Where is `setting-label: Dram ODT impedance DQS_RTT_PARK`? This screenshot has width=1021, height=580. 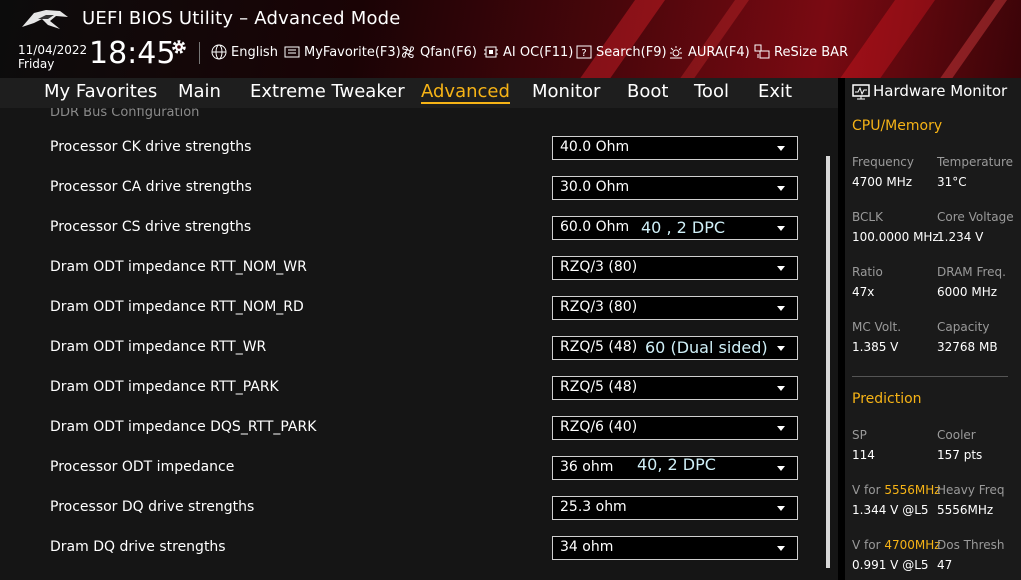 setting-label: Dram ODT impedance DQS_RTT_PARK is located at coordinates (183, 427).